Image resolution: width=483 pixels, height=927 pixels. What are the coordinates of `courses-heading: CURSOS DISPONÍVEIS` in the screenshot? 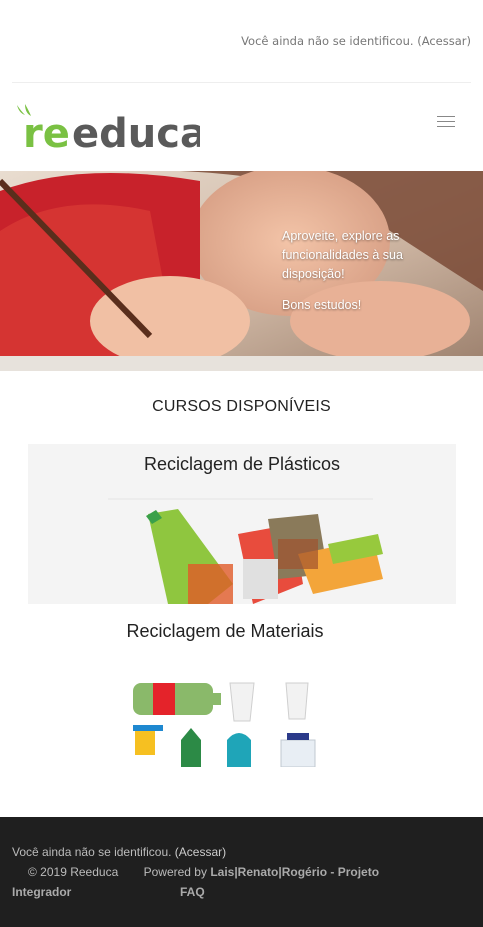 It's located at (241, 406).